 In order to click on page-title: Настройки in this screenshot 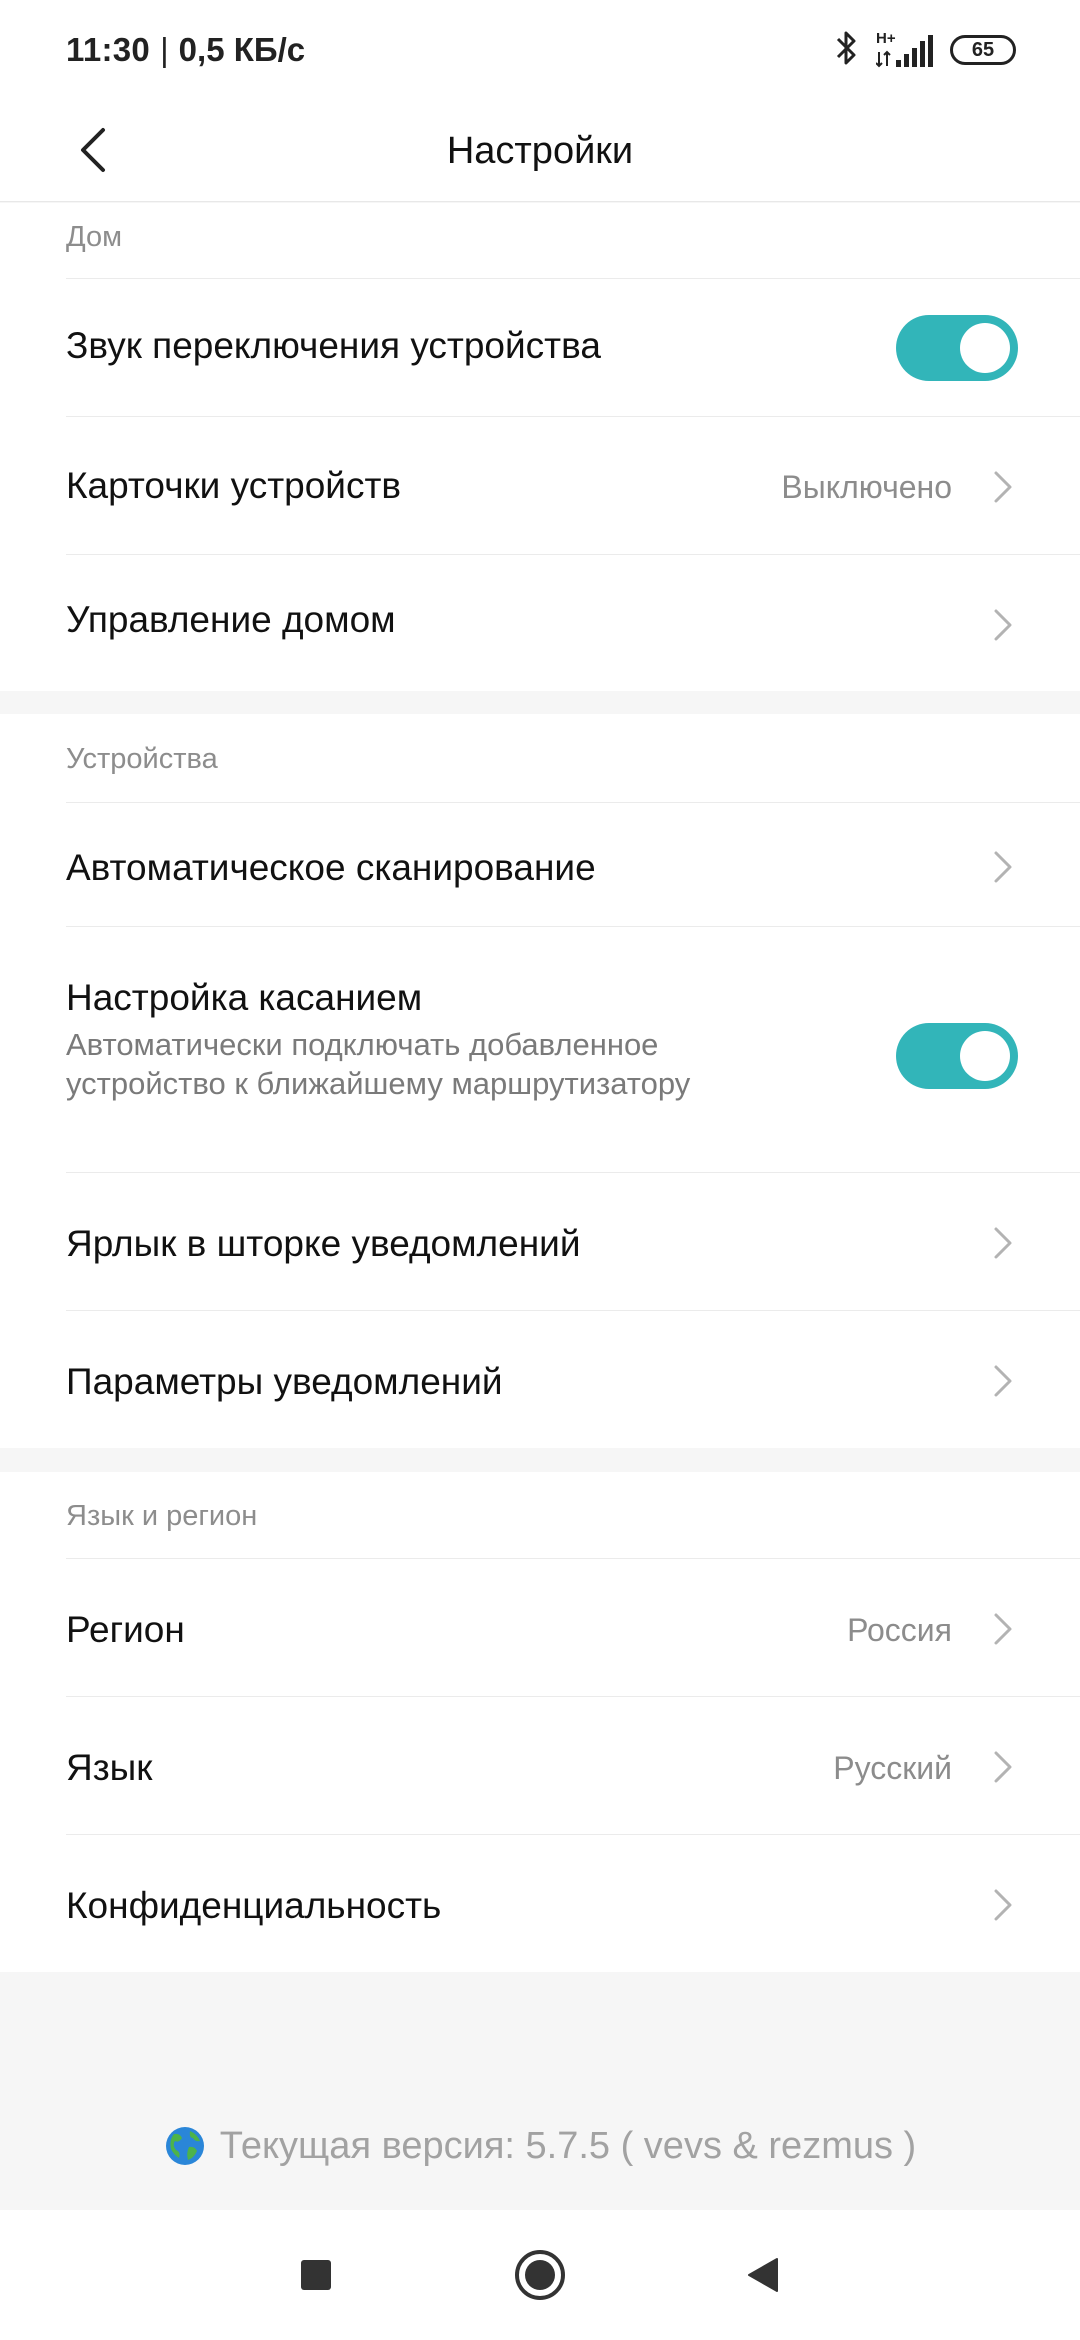, I will do `click(540, 151)`.